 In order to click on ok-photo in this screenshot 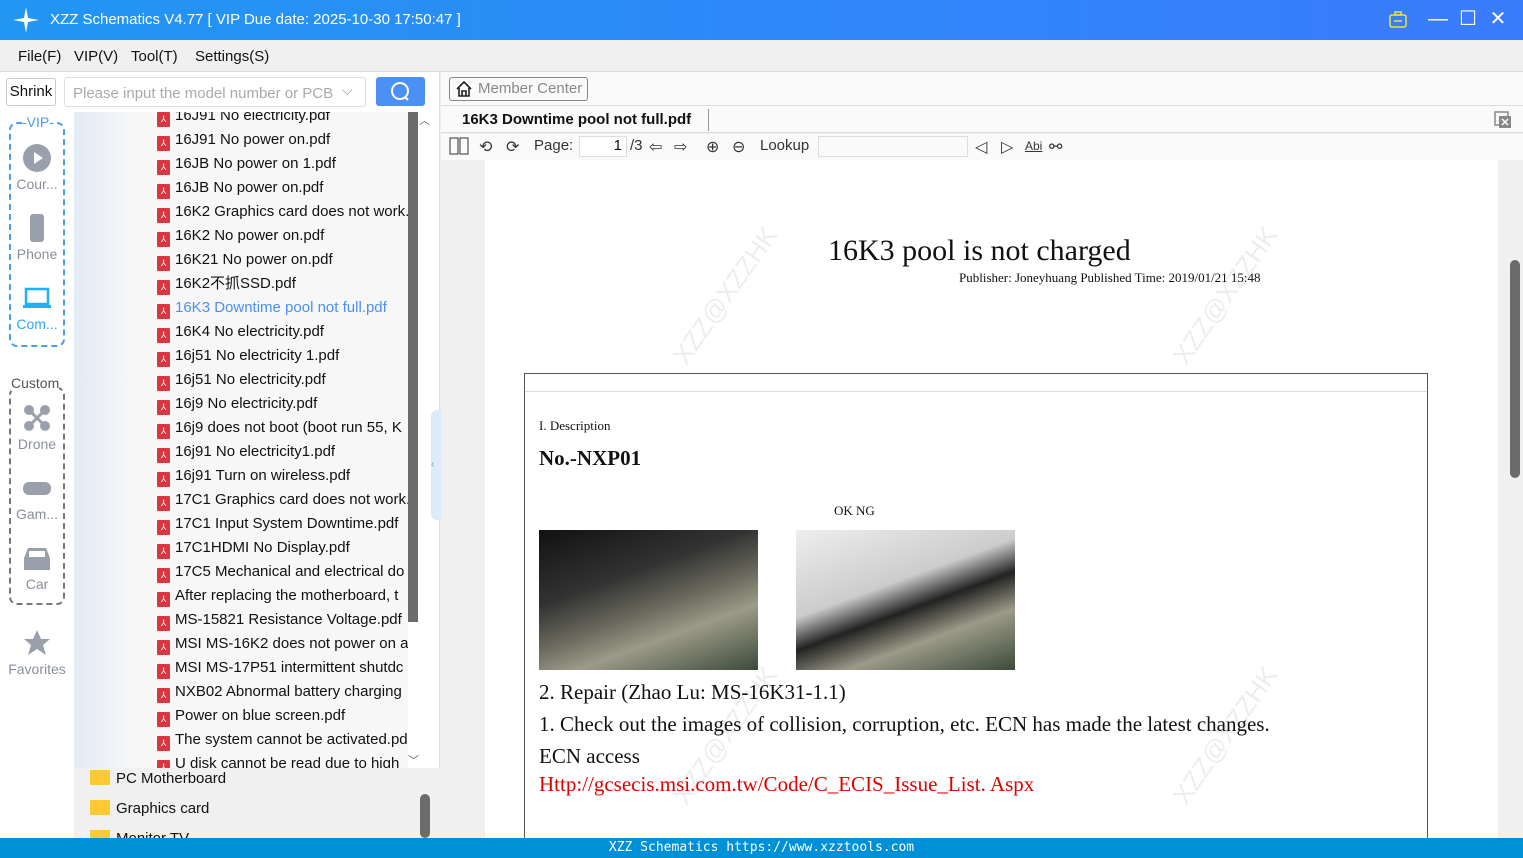, I will do `click(648, 600)`.